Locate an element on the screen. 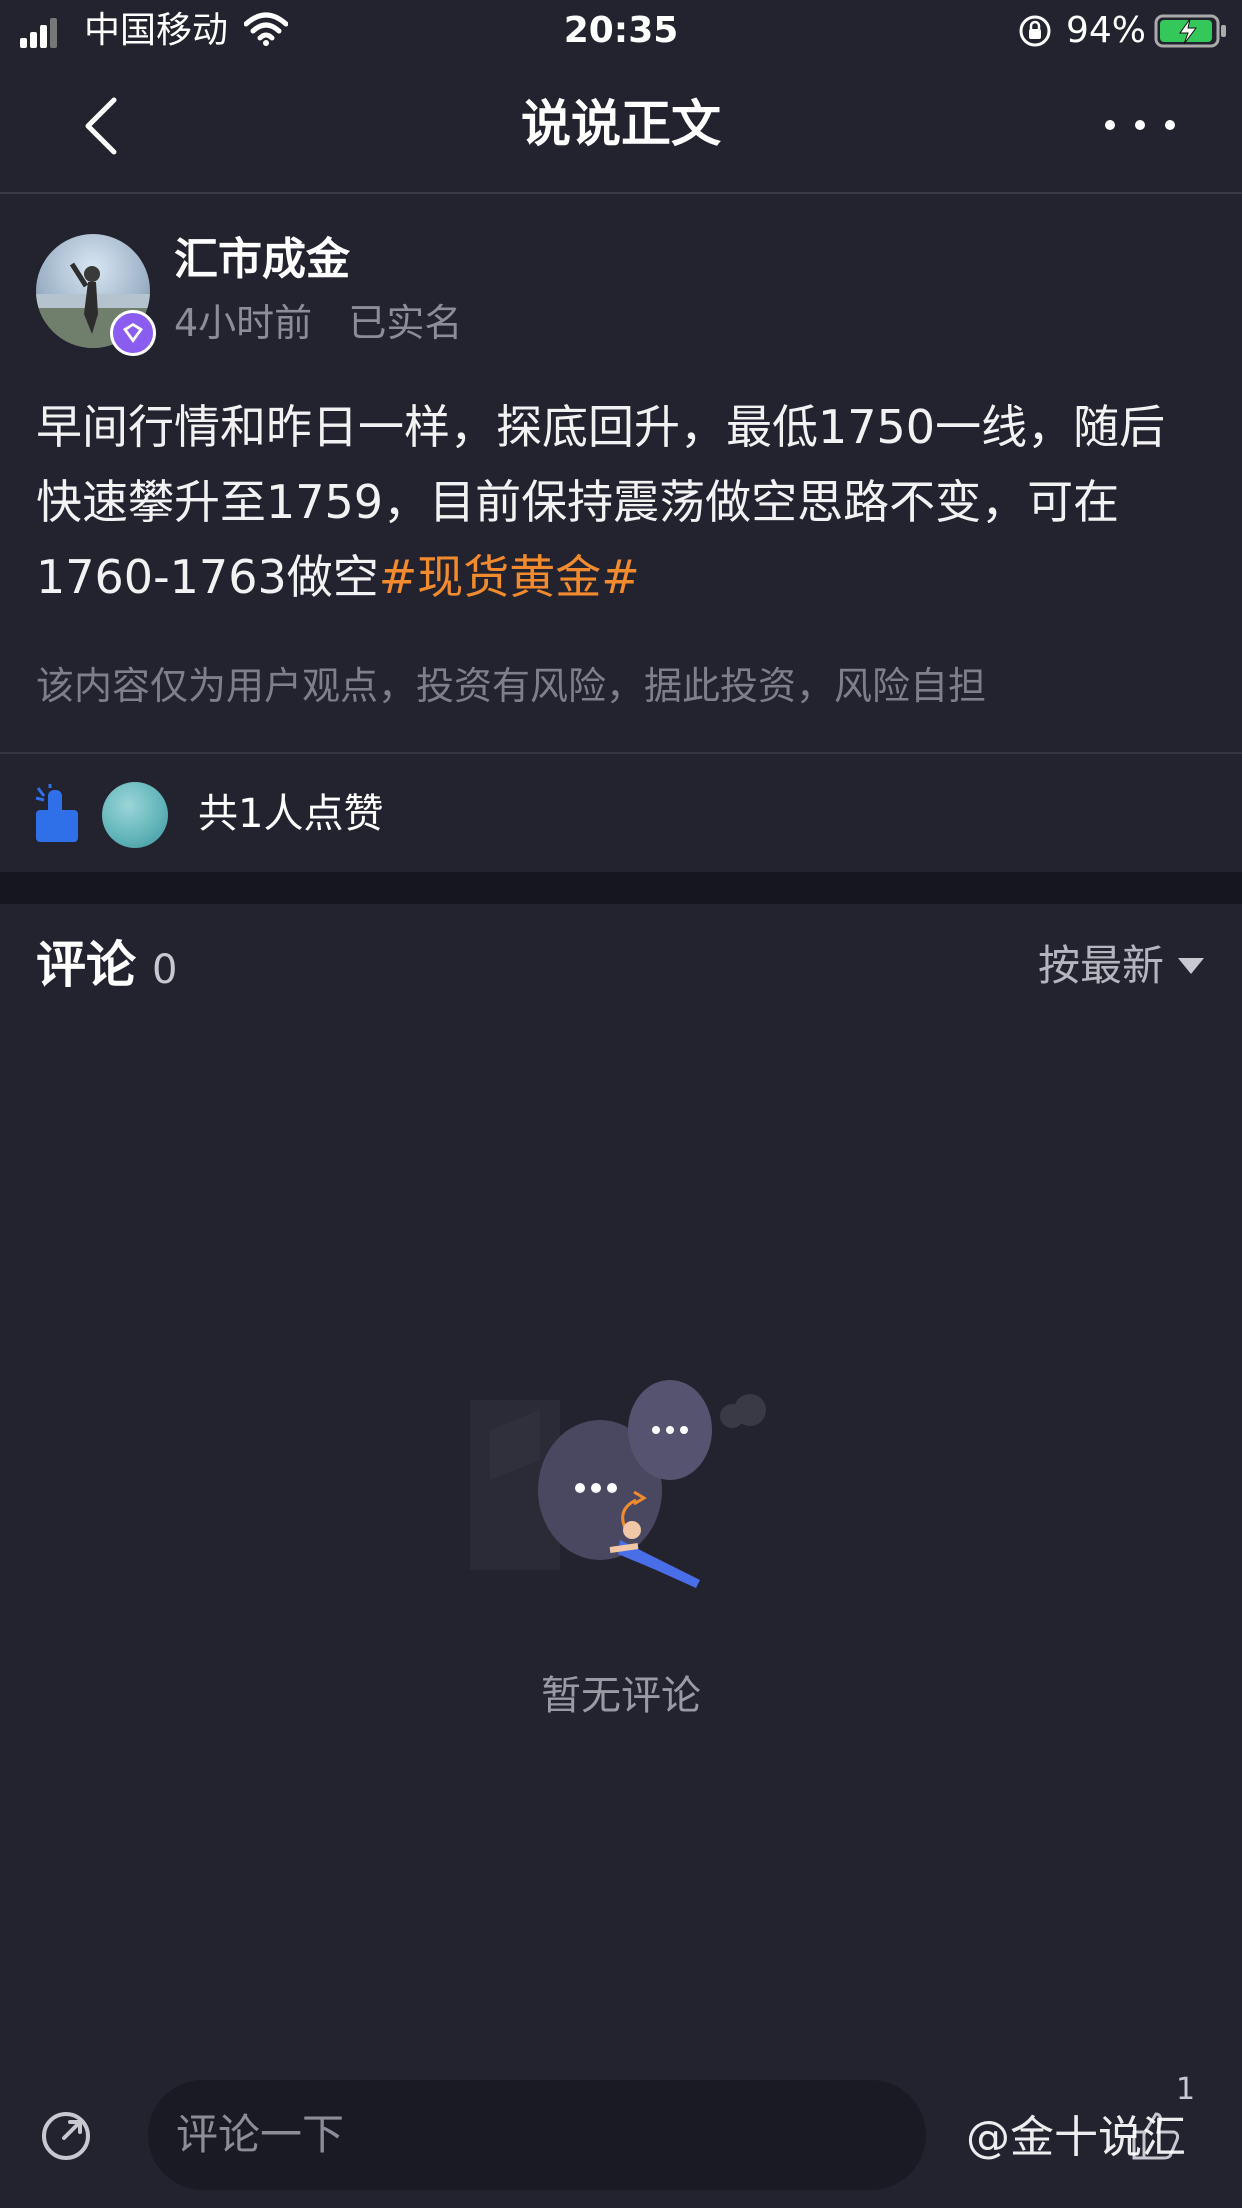 This screenshot has width=1242, height=2208. risk-disclaimer: 该内容仅为用户观点，投资有风险，据此投资，风险自担 is located at coordinates (511, 686).